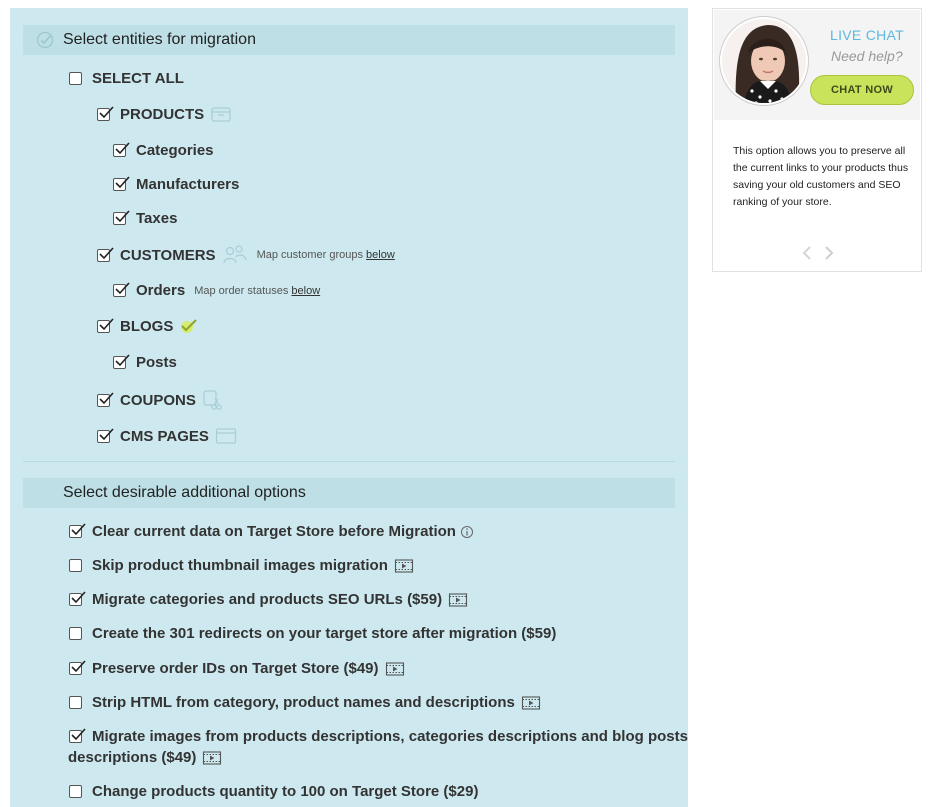  What do you see at coordinates (349, 40) in the screenshot?
I see `entities-section-header: Select entities for migration` at bounding box center [349, 40].